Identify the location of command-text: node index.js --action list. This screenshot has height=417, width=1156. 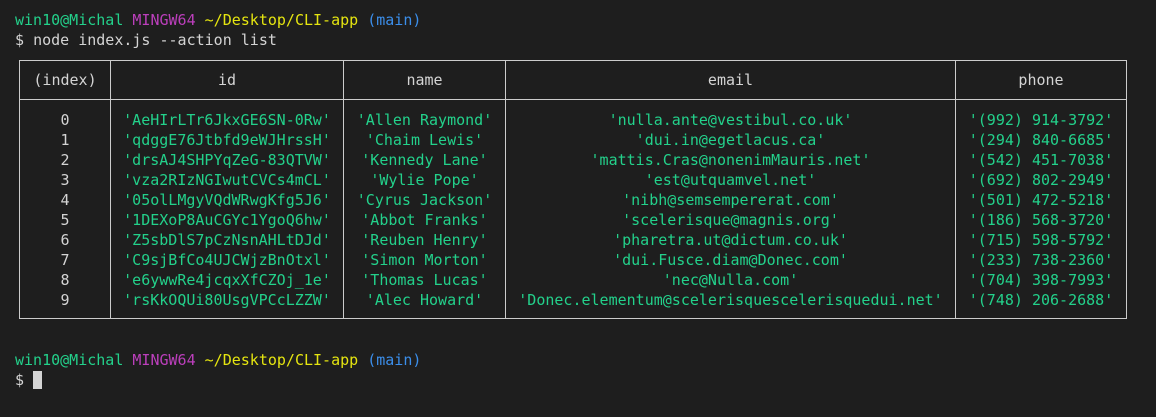
(155, 40).